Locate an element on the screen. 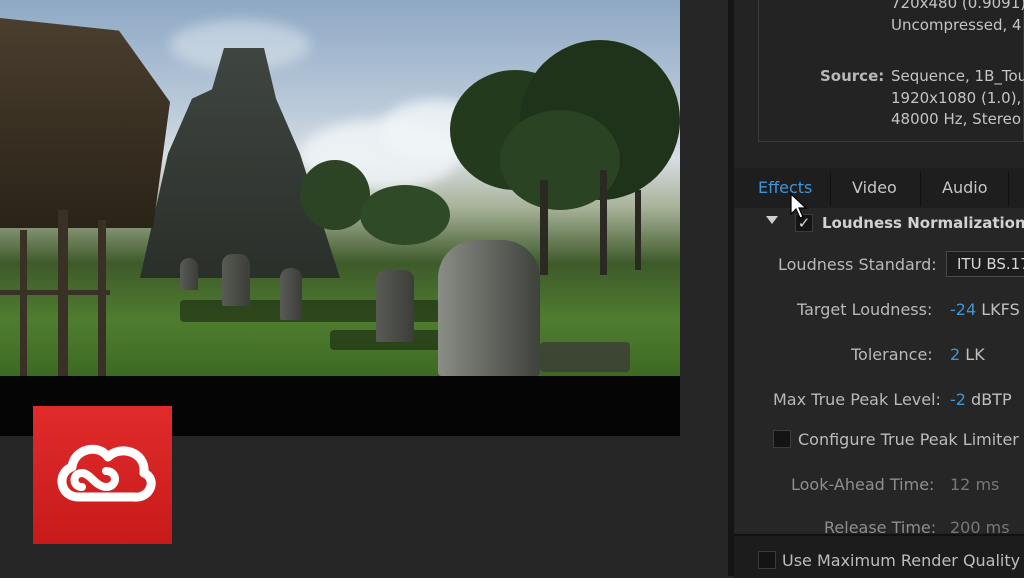 The height and width of the screenshot is (578, 1024). thatched-hut is located at coordinates (85, 123).